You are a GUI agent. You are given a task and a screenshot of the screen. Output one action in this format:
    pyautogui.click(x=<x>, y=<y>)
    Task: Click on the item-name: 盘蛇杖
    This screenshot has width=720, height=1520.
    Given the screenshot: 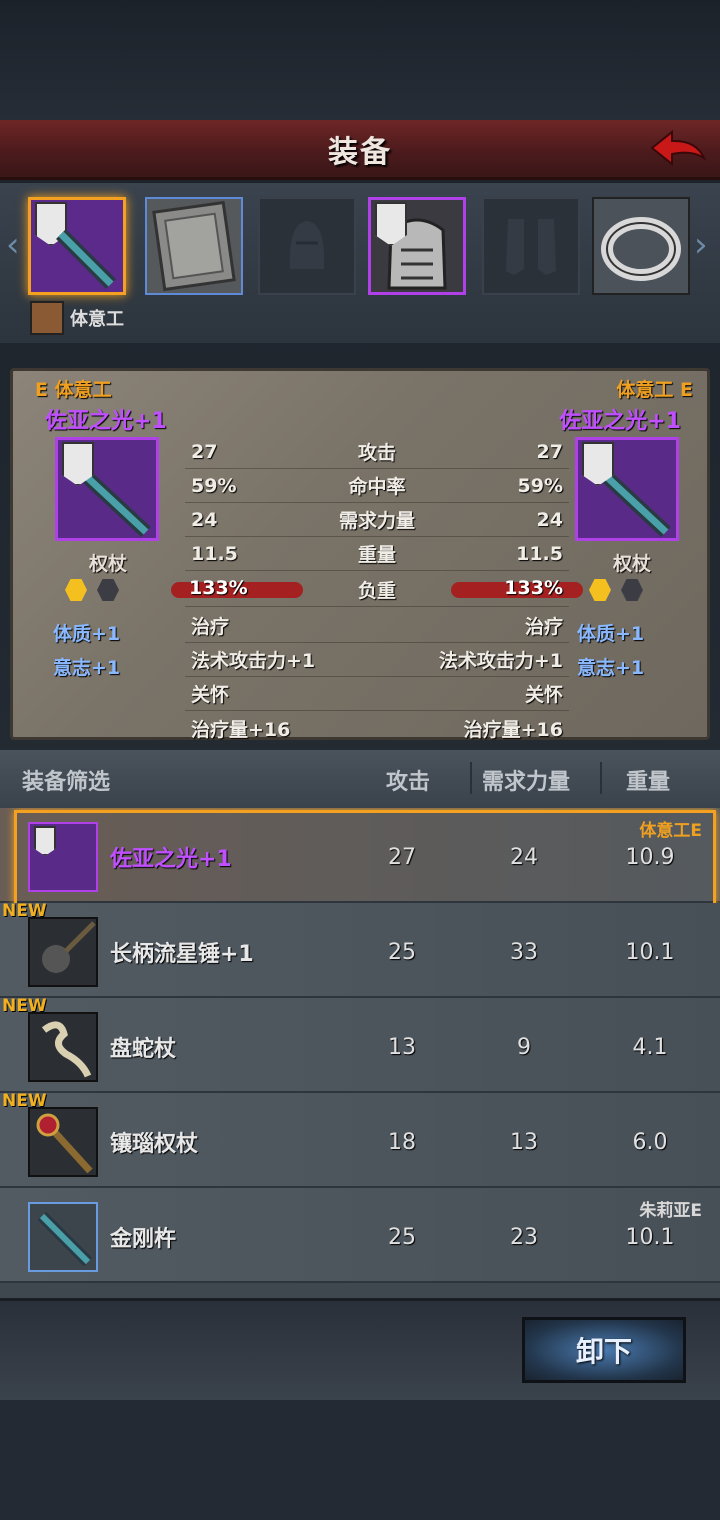 What is the action you would take?
    pyautogui.click(x=143, y=1049)
    